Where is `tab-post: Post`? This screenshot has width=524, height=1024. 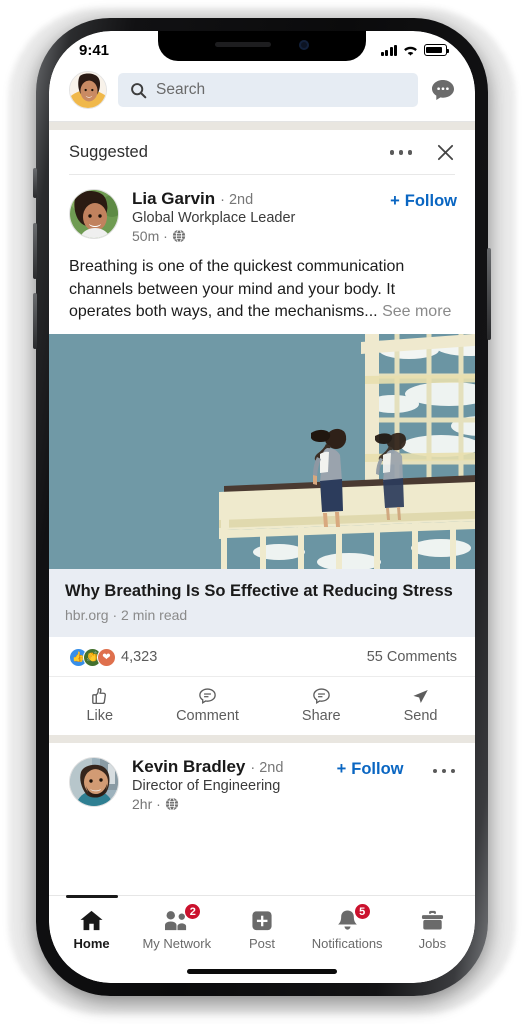
tab-post: Post is located at coordinates (262, 925).